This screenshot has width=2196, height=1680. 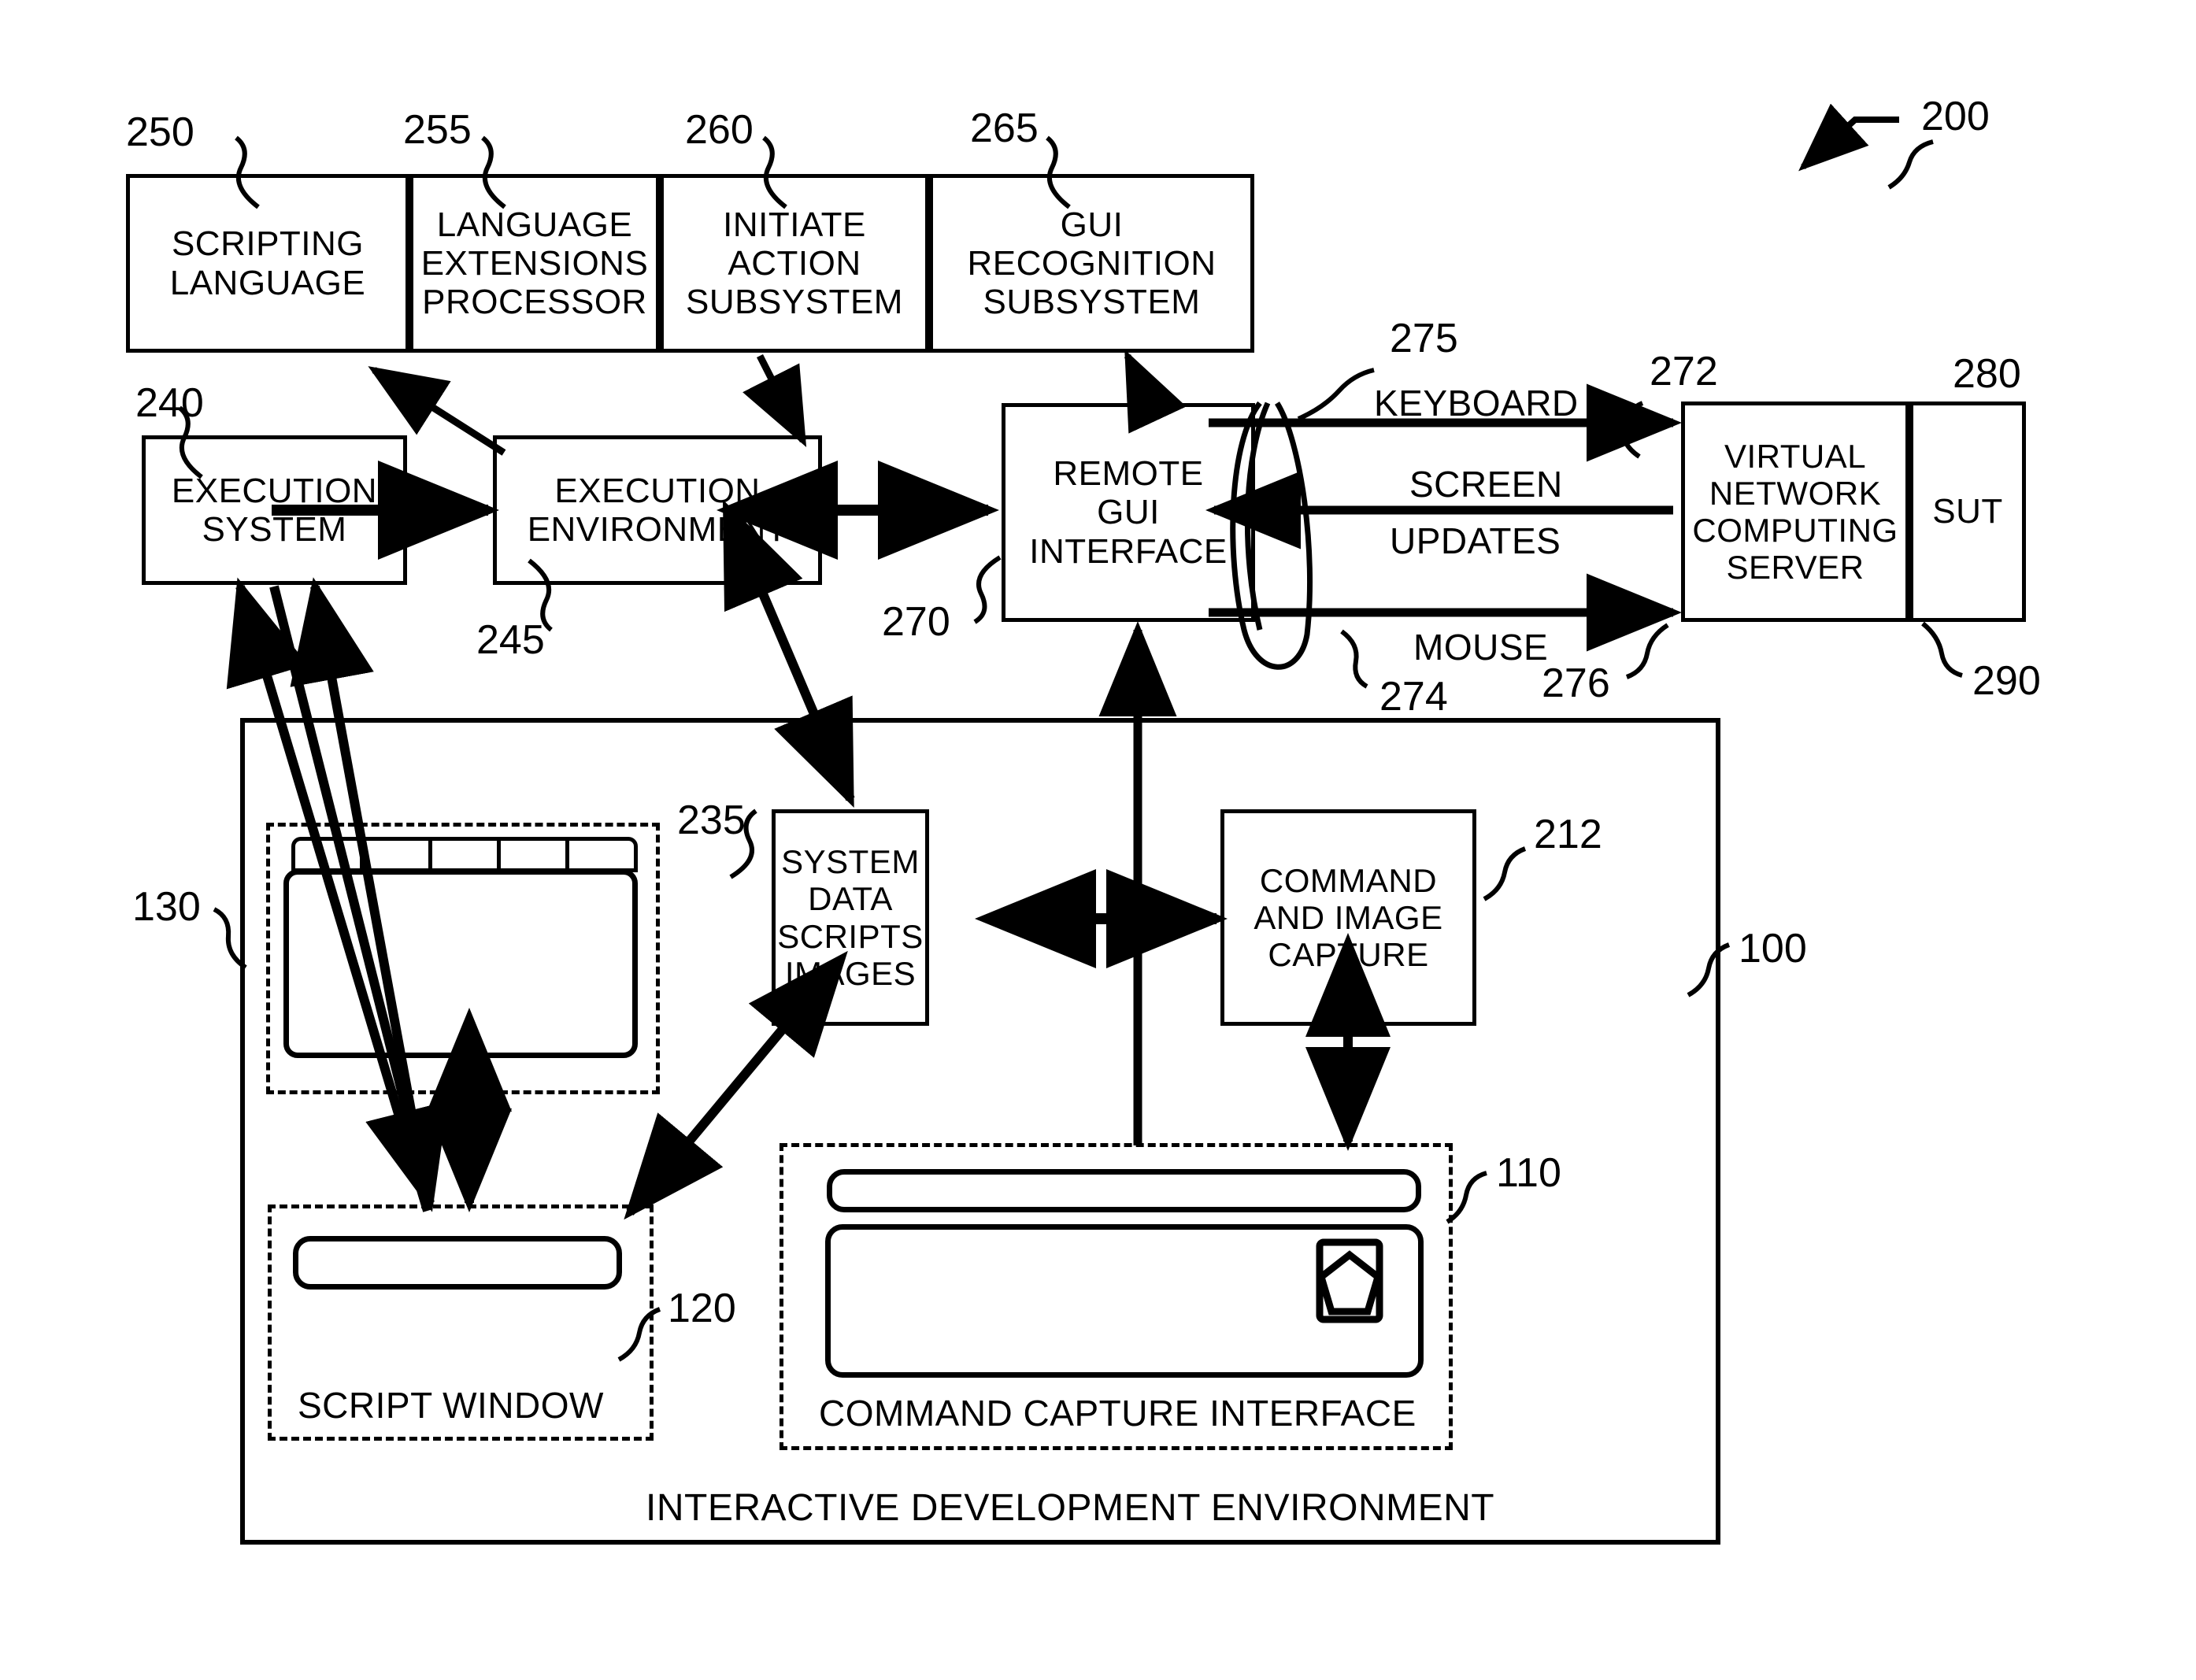 I want to click on tabbed-panel-tabs, so click(x=465, y=855).